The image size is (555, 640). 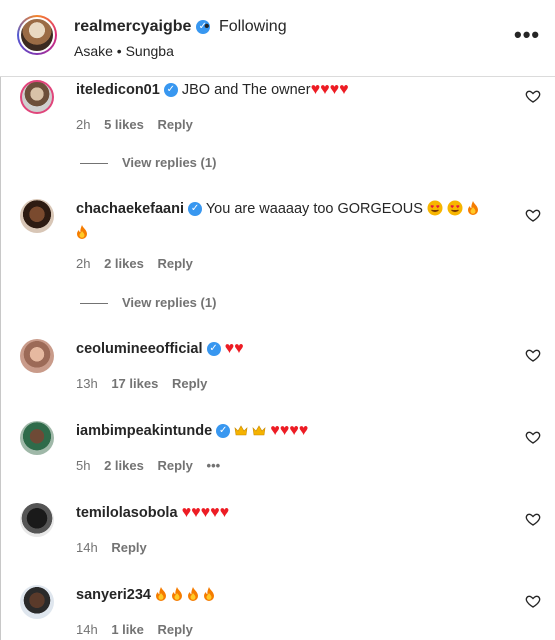 I want to click on comment-meta: 13h 17 likes Reply, so click(x=146, y=383).